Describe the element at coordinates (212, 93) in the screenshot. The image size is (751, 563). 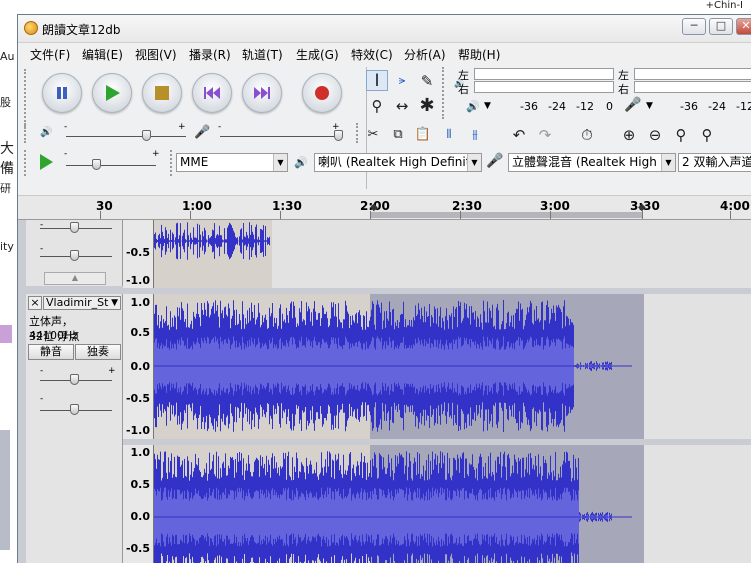
I see `skip-to-start-button` at that location.